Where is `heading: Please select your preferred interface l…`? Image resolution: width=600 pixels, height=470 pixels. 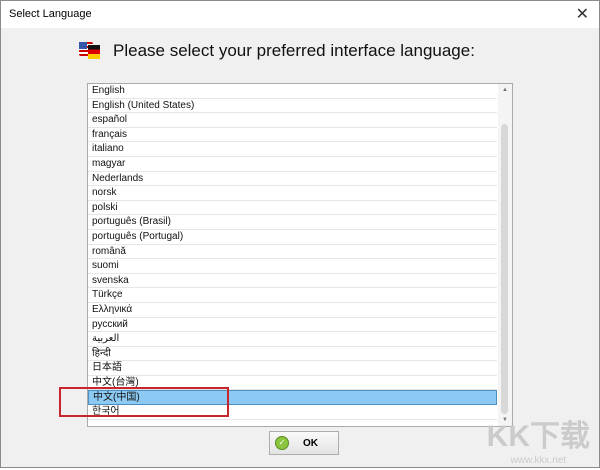
heading: Please select your preferred interface l… is located at coordinates (277, 51).